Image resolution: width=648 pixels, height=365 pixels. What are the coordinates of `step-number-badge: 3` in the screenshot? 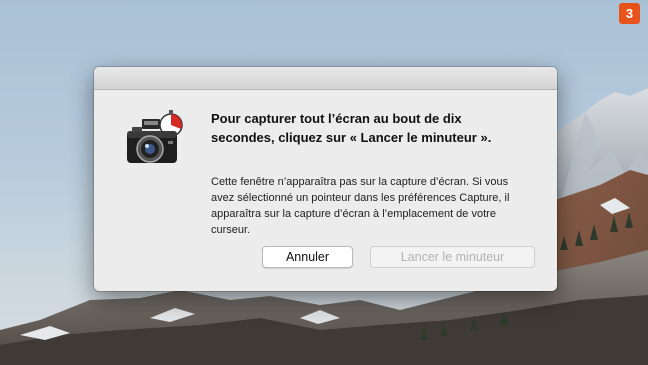 It's located at (629, 13).